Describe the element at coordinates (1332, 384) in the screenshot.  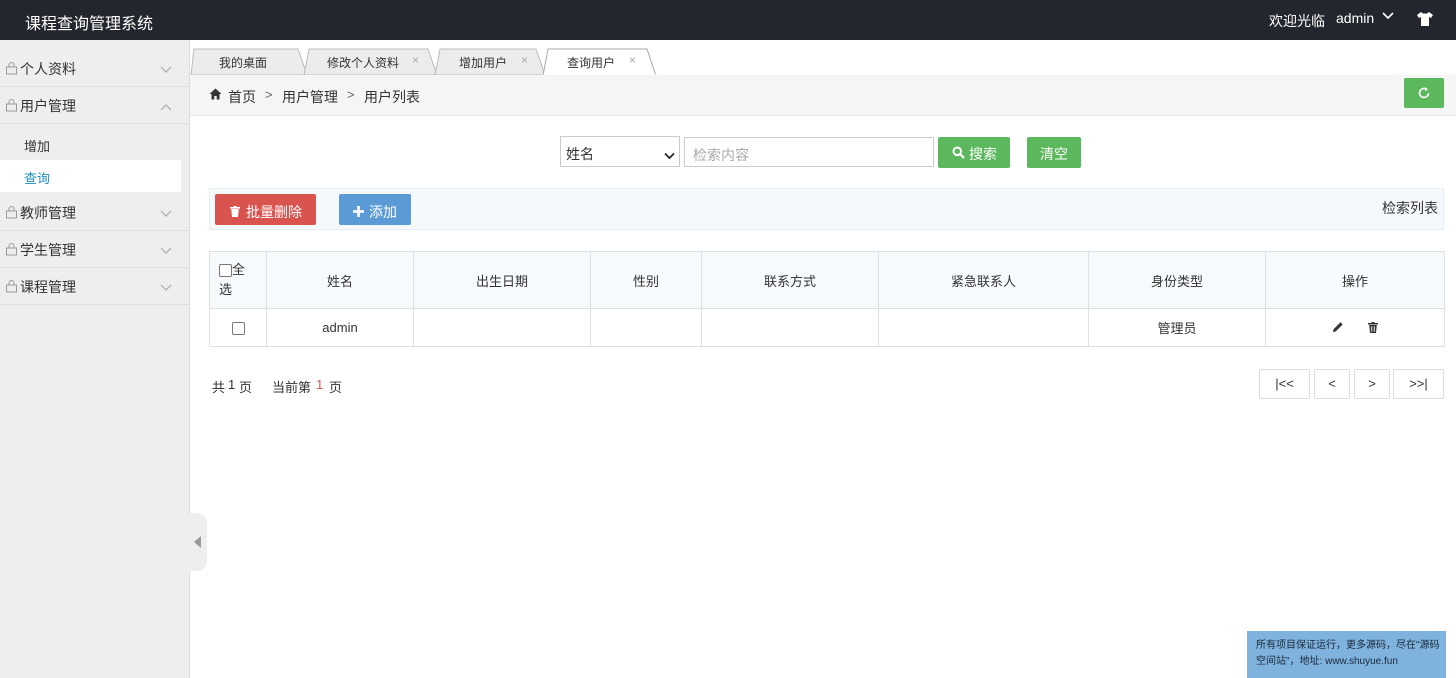
I see `prev-page-button: <` at that location.